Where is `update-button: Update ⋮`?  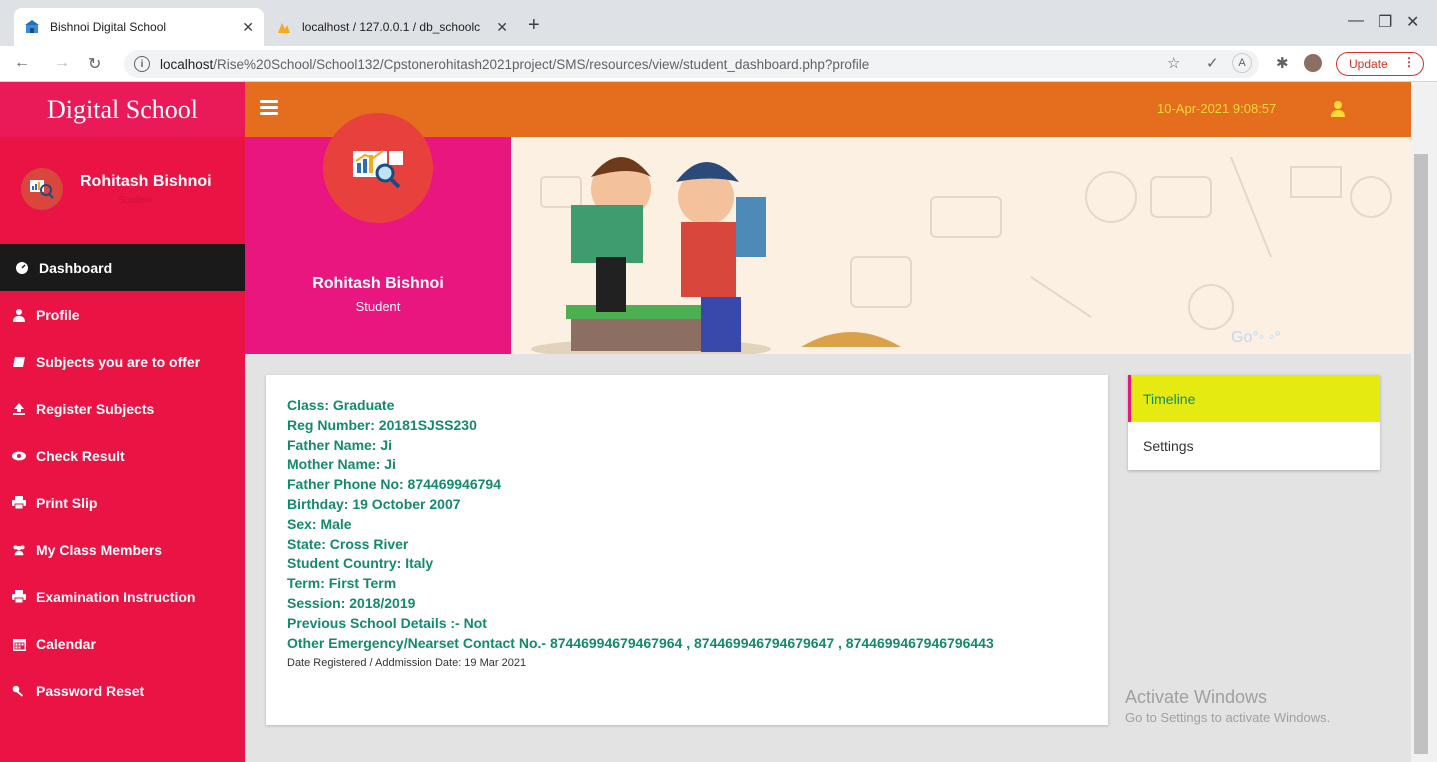
update-button: Update ⋮ is located at coordinates (1380, 64).